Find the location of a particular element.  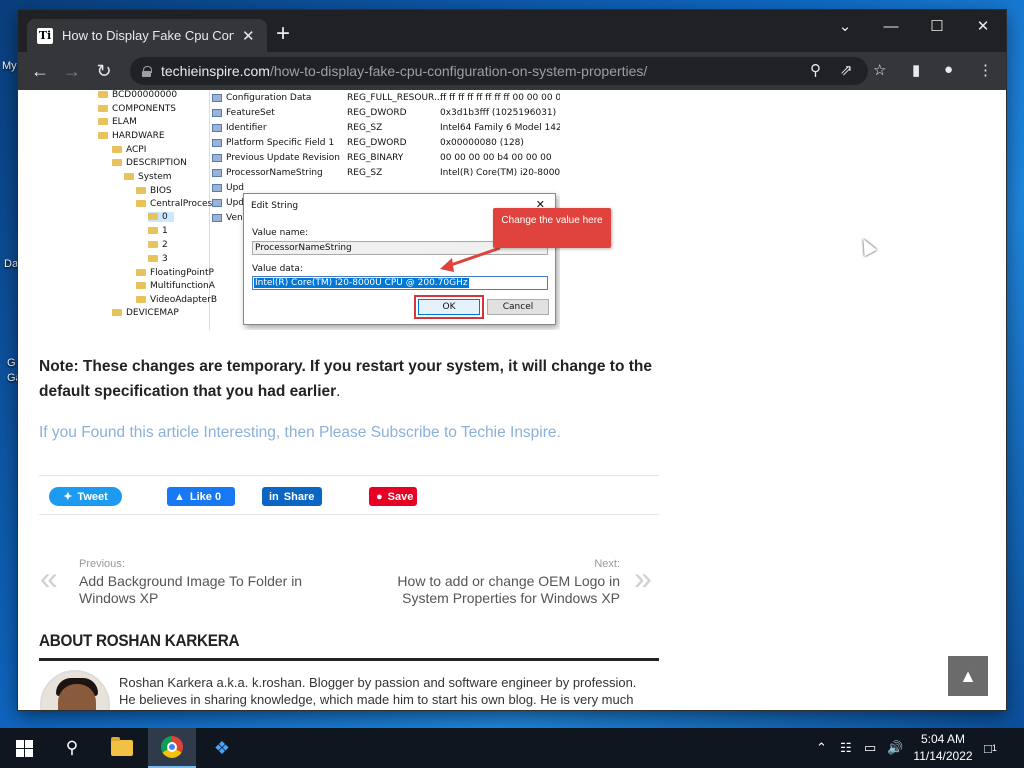

linkedin-icon: in is located at coordinates (274, 496).